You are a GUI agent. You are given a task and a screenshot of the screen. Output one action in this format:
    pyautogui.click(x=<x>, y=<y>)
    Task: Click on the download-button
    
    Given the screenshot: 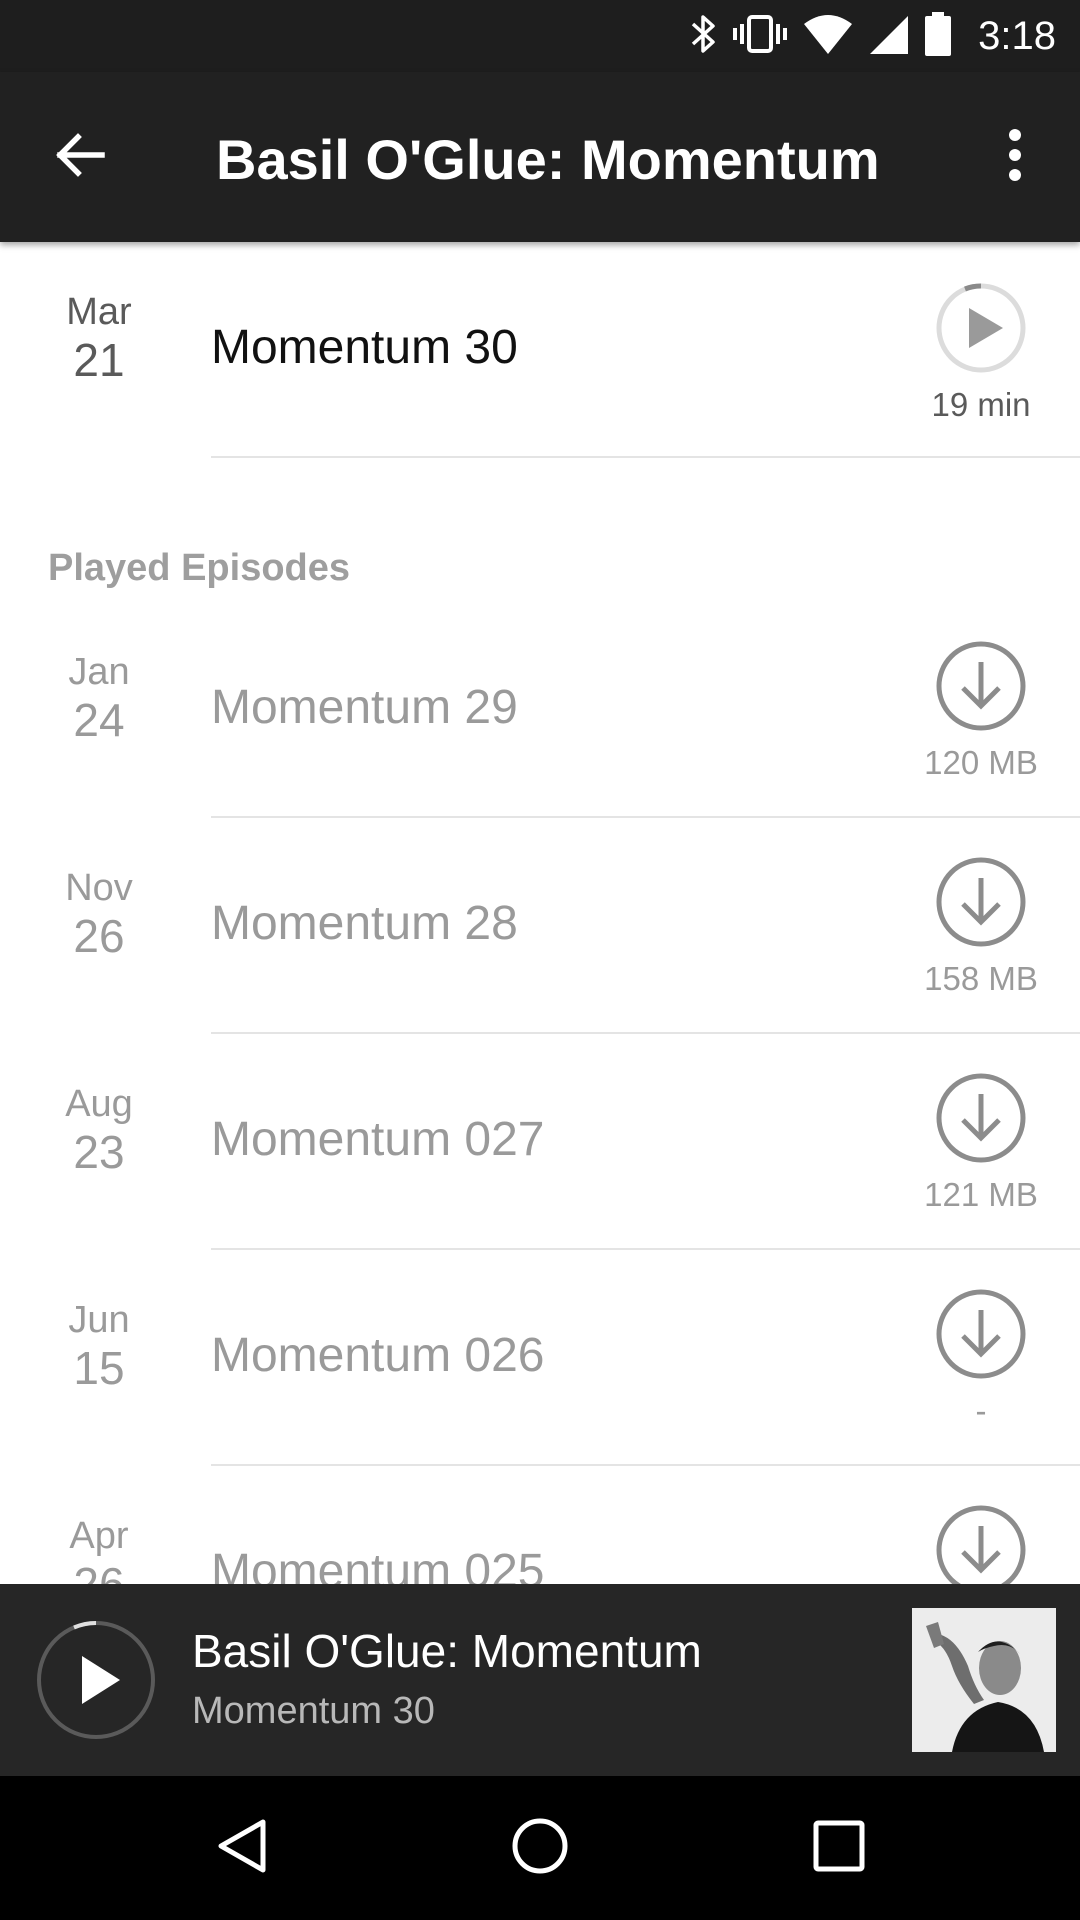 What is the action you would take?
    pyautogui.click(x=981, y=1544)
    